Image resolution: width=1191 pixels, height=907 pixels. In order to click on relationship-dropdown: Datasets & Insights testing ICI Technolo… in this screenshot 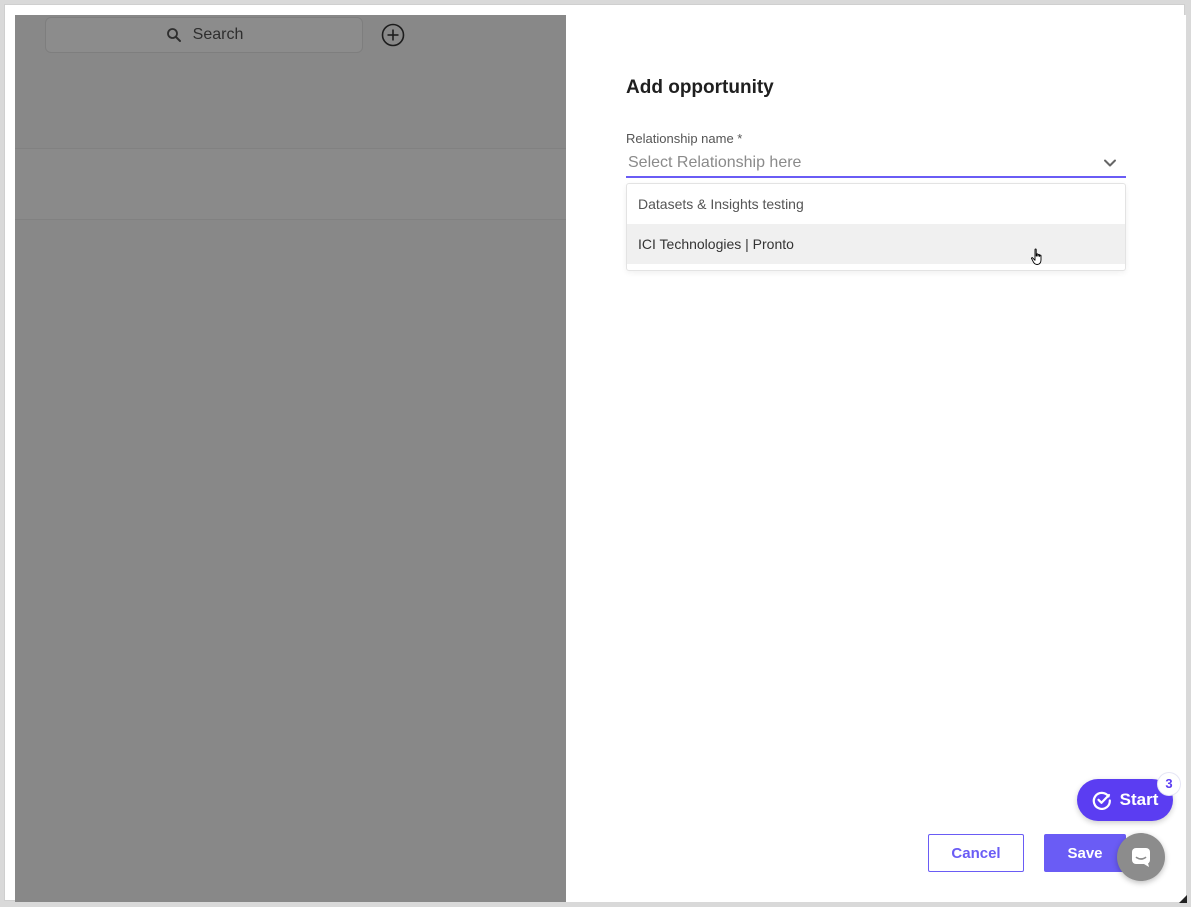, I will do `click(876, 227)`.